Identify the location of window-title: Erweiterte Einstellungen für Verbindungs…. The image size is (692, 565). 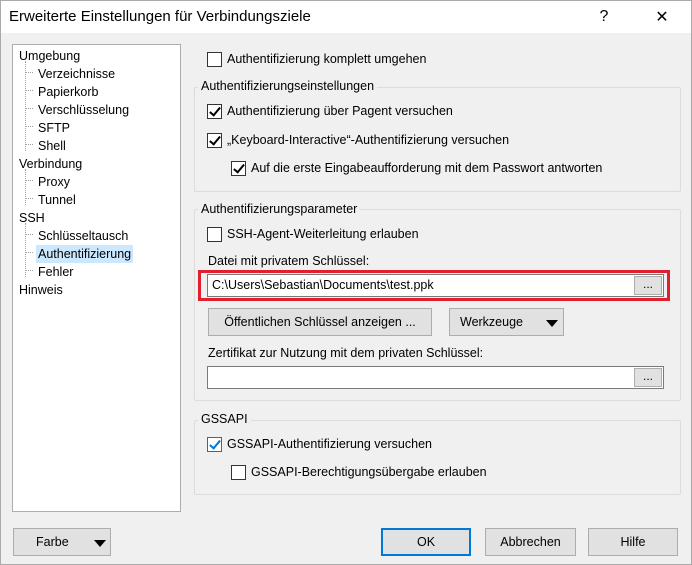
(160, 16).